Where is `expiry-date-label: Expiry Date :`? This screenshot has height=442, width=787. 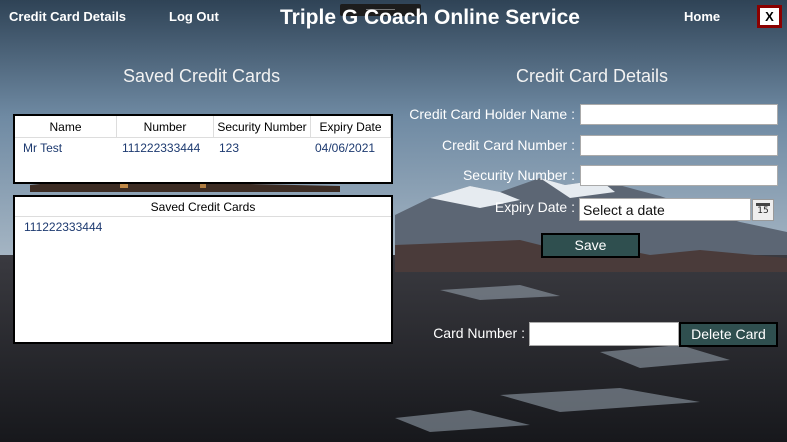
expiry-date-label: Expiry Date : is located at coordinates (534, 207).